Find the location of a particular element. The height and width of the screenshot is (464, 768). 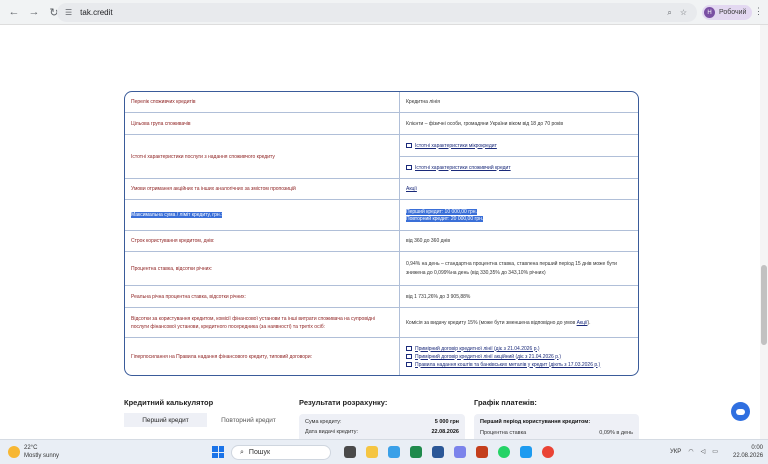

temperature: 22°C is located at coordinates (31, 448).